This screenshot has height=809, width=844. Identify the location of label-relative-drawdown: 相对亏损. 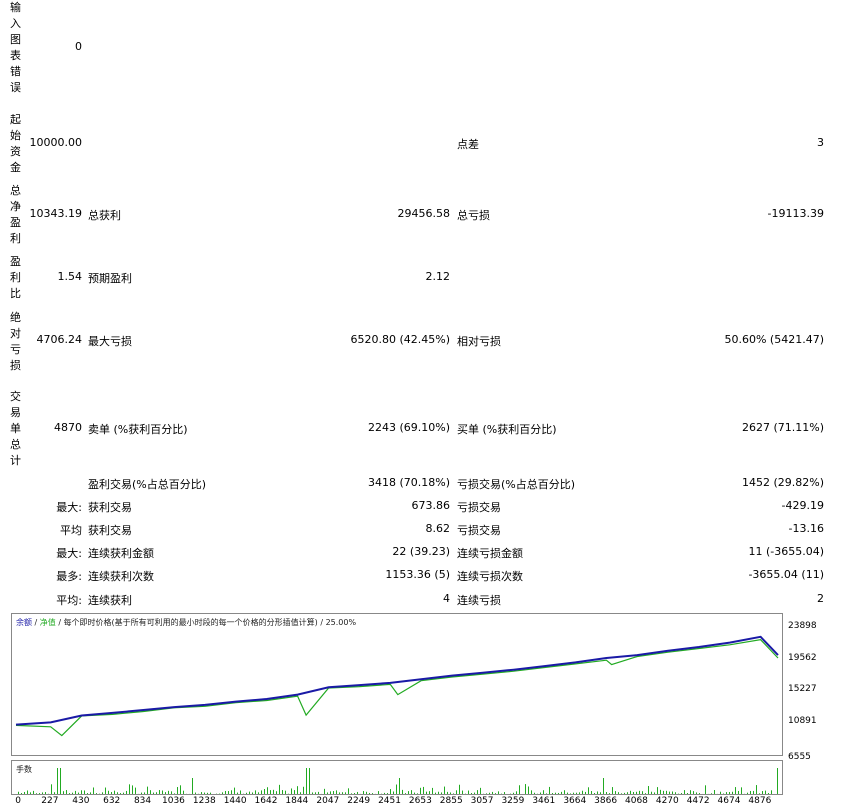
(479, 341).